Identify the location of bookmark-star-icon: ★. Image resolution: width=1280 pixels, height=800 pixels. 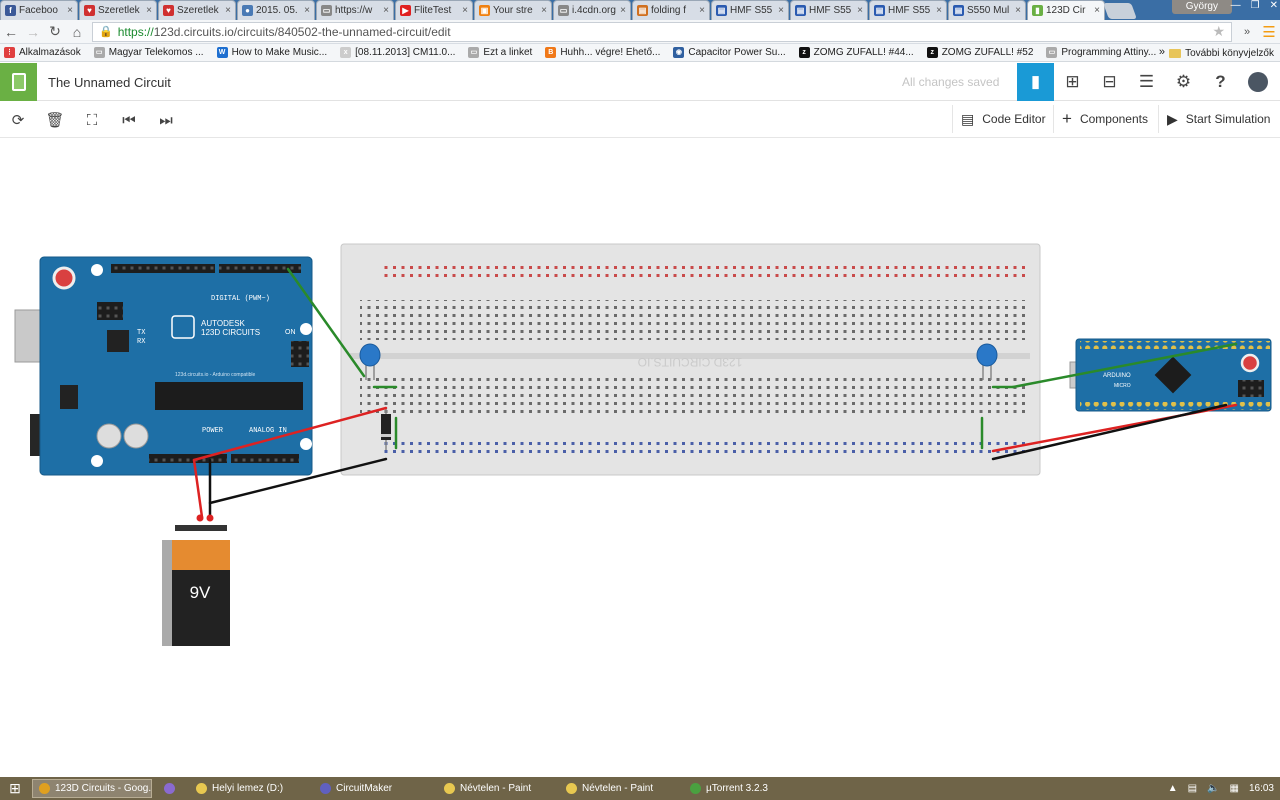
(1218, 31).